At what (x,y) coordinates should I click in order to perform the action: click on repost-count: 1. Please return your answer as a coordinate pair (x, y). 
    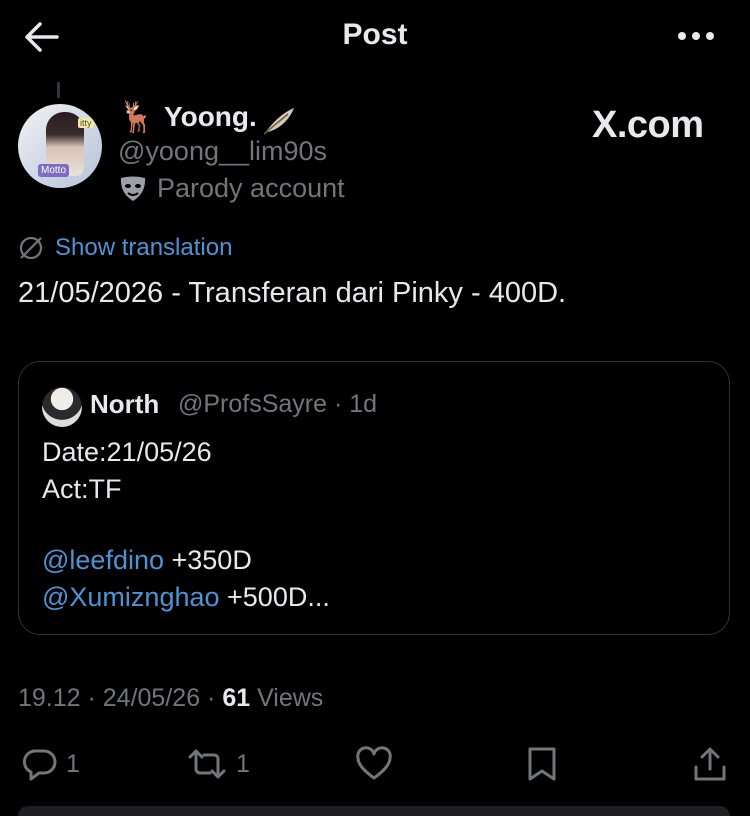
    Looking at the image, I should click on (243, 764).